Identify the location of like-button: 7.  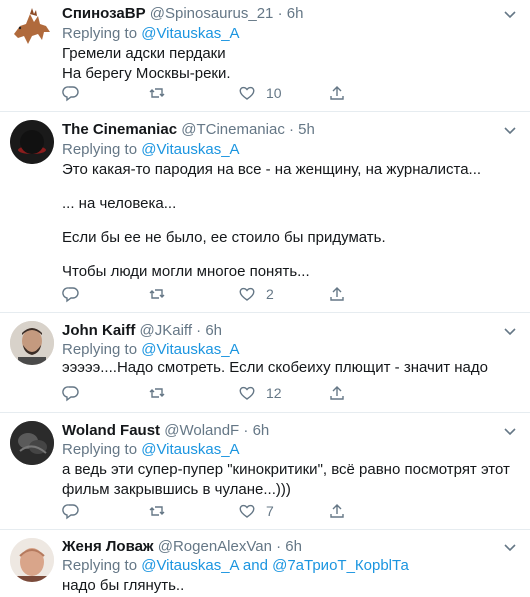
(256, 511).